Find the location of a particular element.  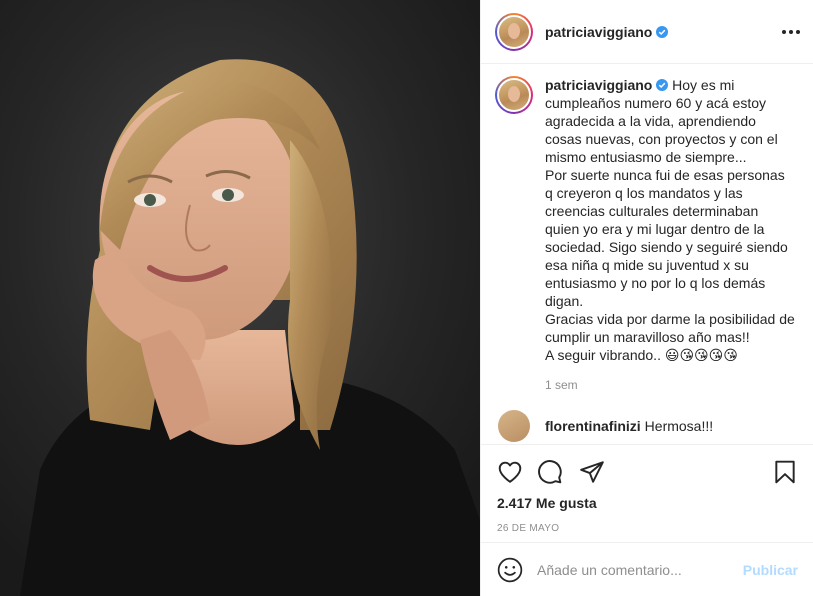

author-username: patriciaviggiano is located at coordinates (598, 32).